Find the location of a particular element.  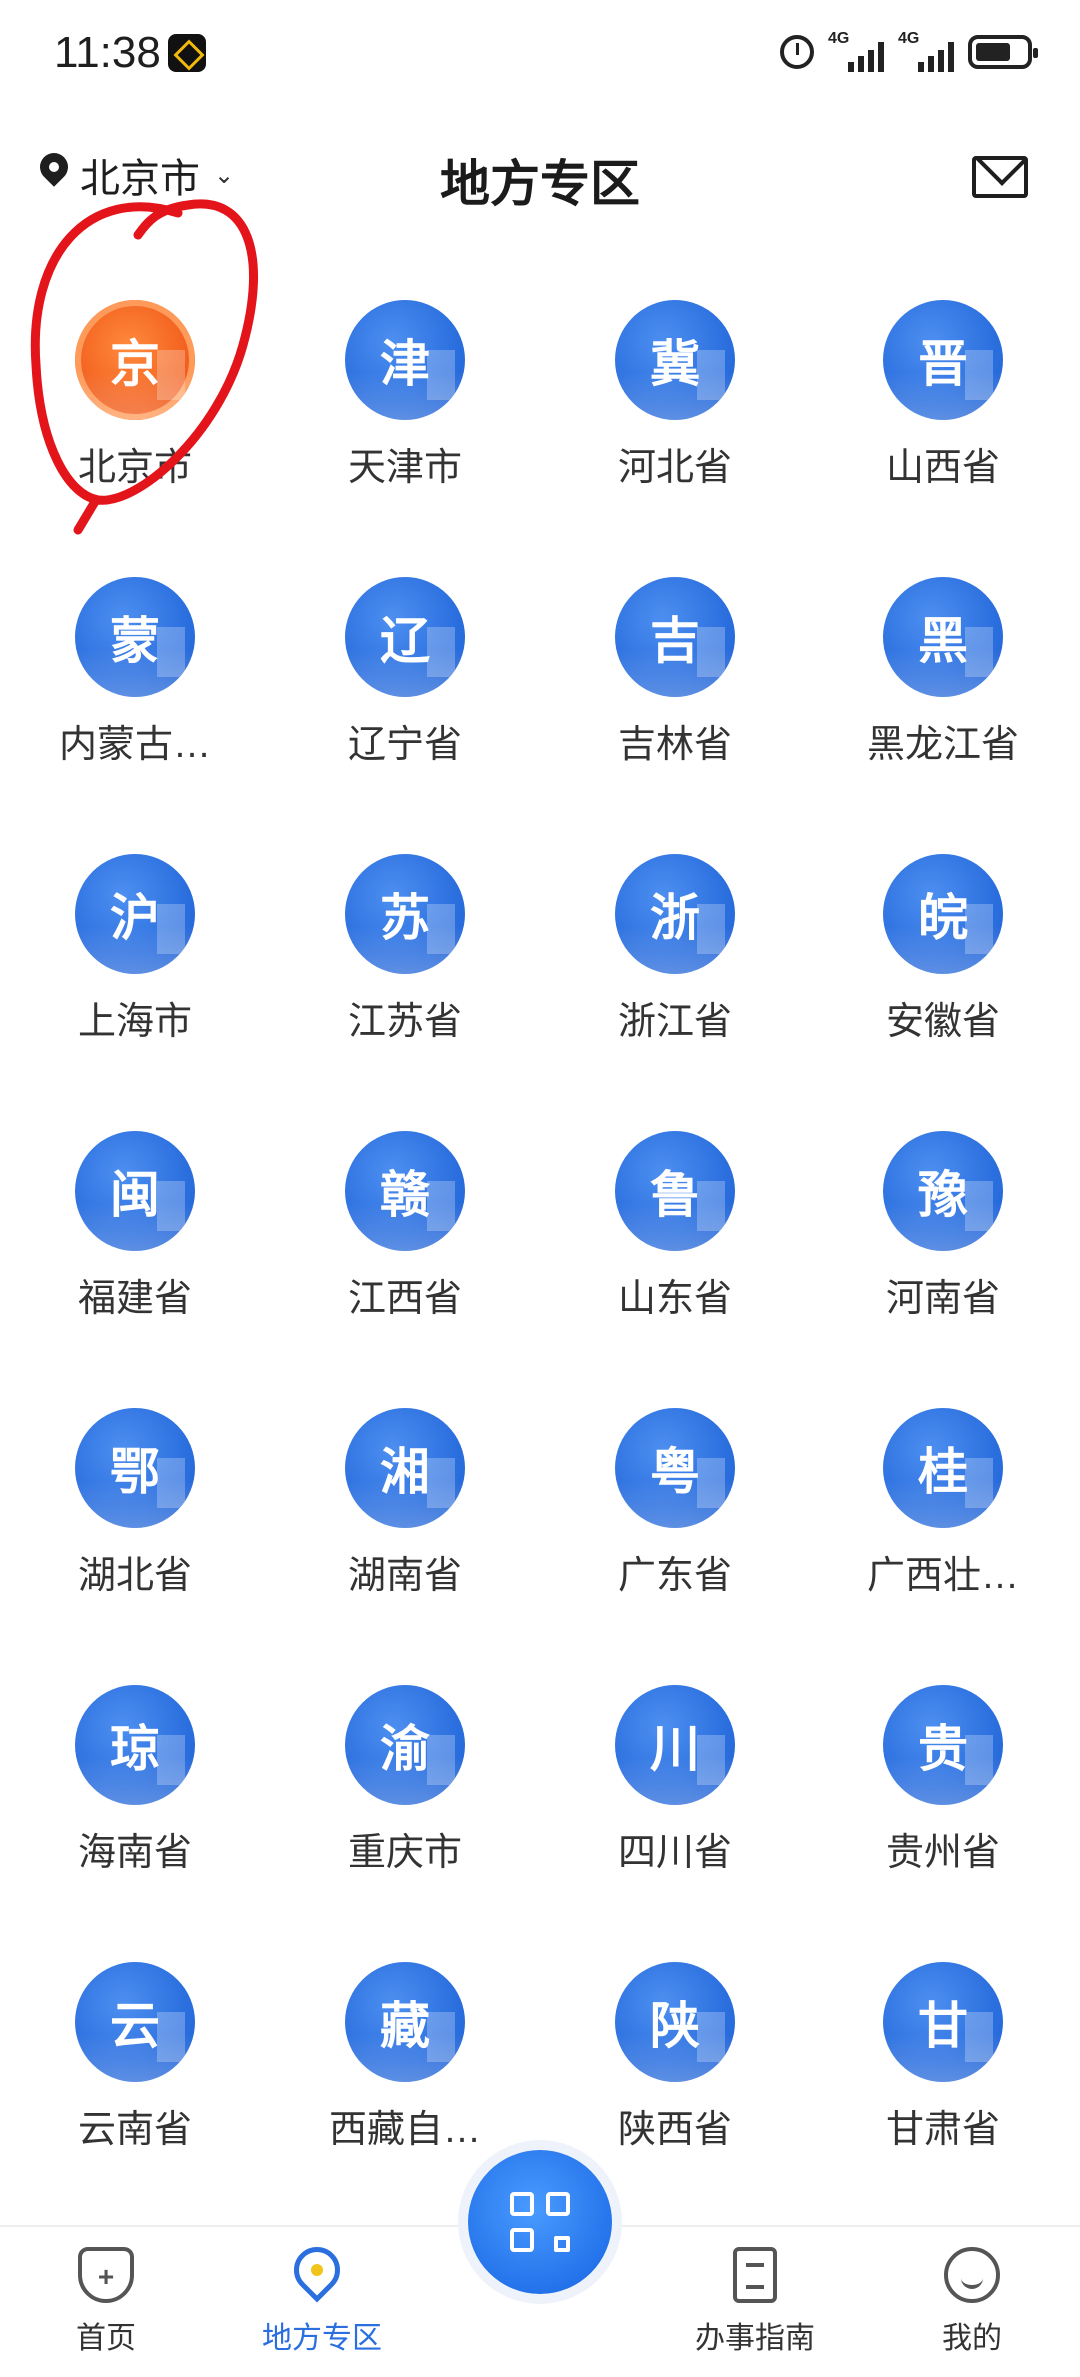

region-emblem-icon: 皖 is located at coordinates (943, 914).